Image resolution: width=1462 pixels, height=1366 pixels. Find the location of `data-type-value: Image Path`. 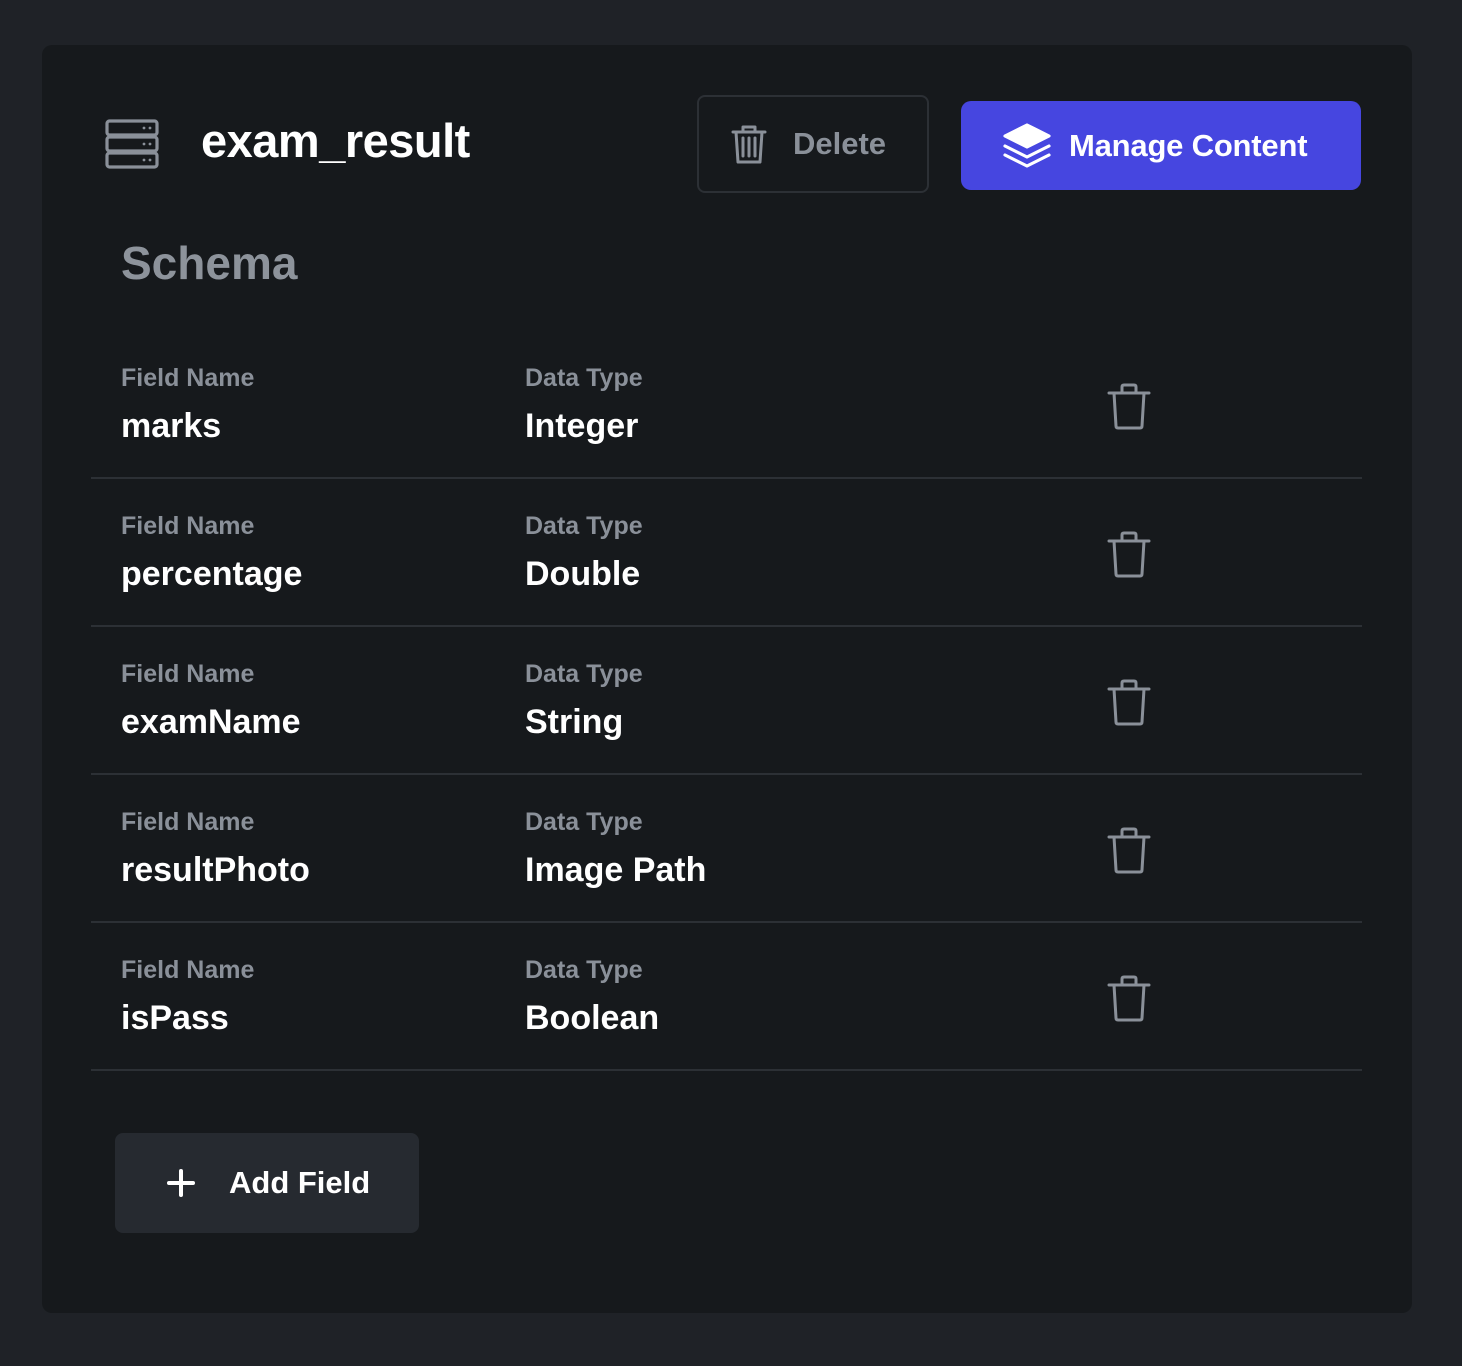

data-type-value: Image Path is located at coordinates (616, 870).